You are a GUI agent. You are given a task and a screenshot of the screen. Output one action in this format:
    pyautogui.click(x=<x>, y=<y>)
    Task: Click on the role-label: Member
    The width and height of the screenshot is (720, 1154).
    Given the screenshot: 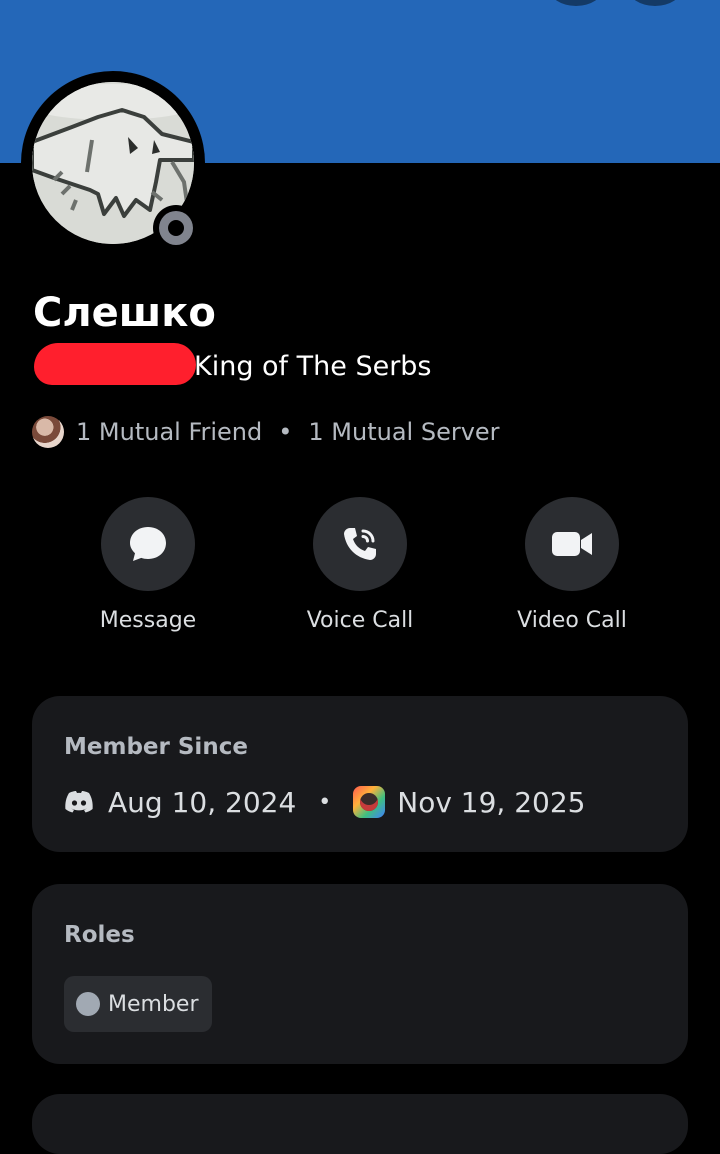 What is the action you would take?
    pyautogui.click(x=153, y=1004)
    